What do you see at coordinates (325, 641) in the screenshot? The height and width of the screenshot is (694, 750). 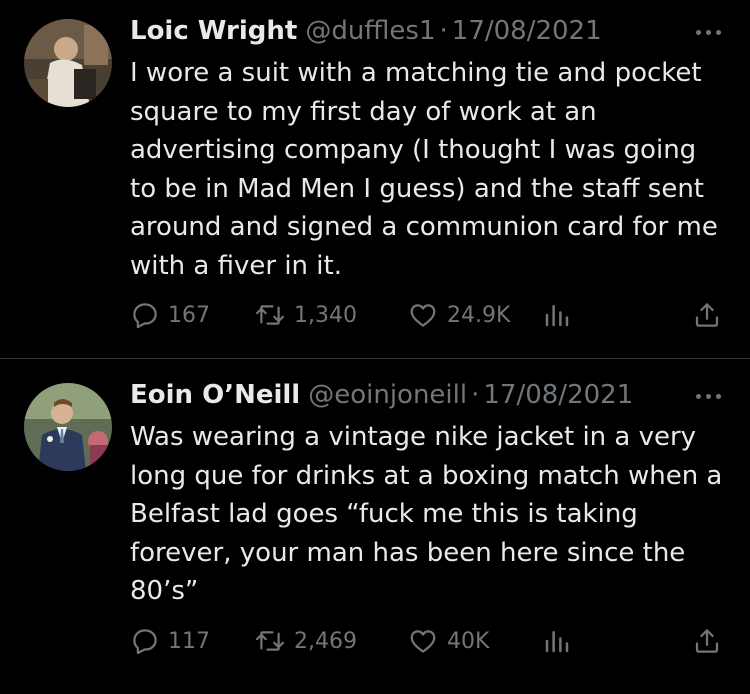 I see `retweet-count: 2,469` at bounding box center [325, 641].